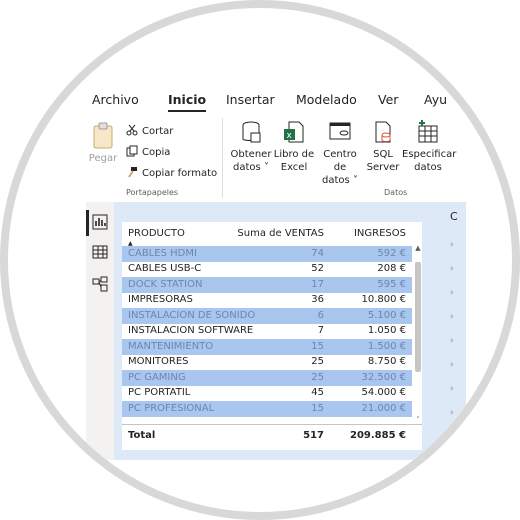 The height and width of the screenshot is (520, 520). Describe the element at coordinates (251, 147) in the screenshot. I see `get-data-button: Obtener datos ˅` at that location.